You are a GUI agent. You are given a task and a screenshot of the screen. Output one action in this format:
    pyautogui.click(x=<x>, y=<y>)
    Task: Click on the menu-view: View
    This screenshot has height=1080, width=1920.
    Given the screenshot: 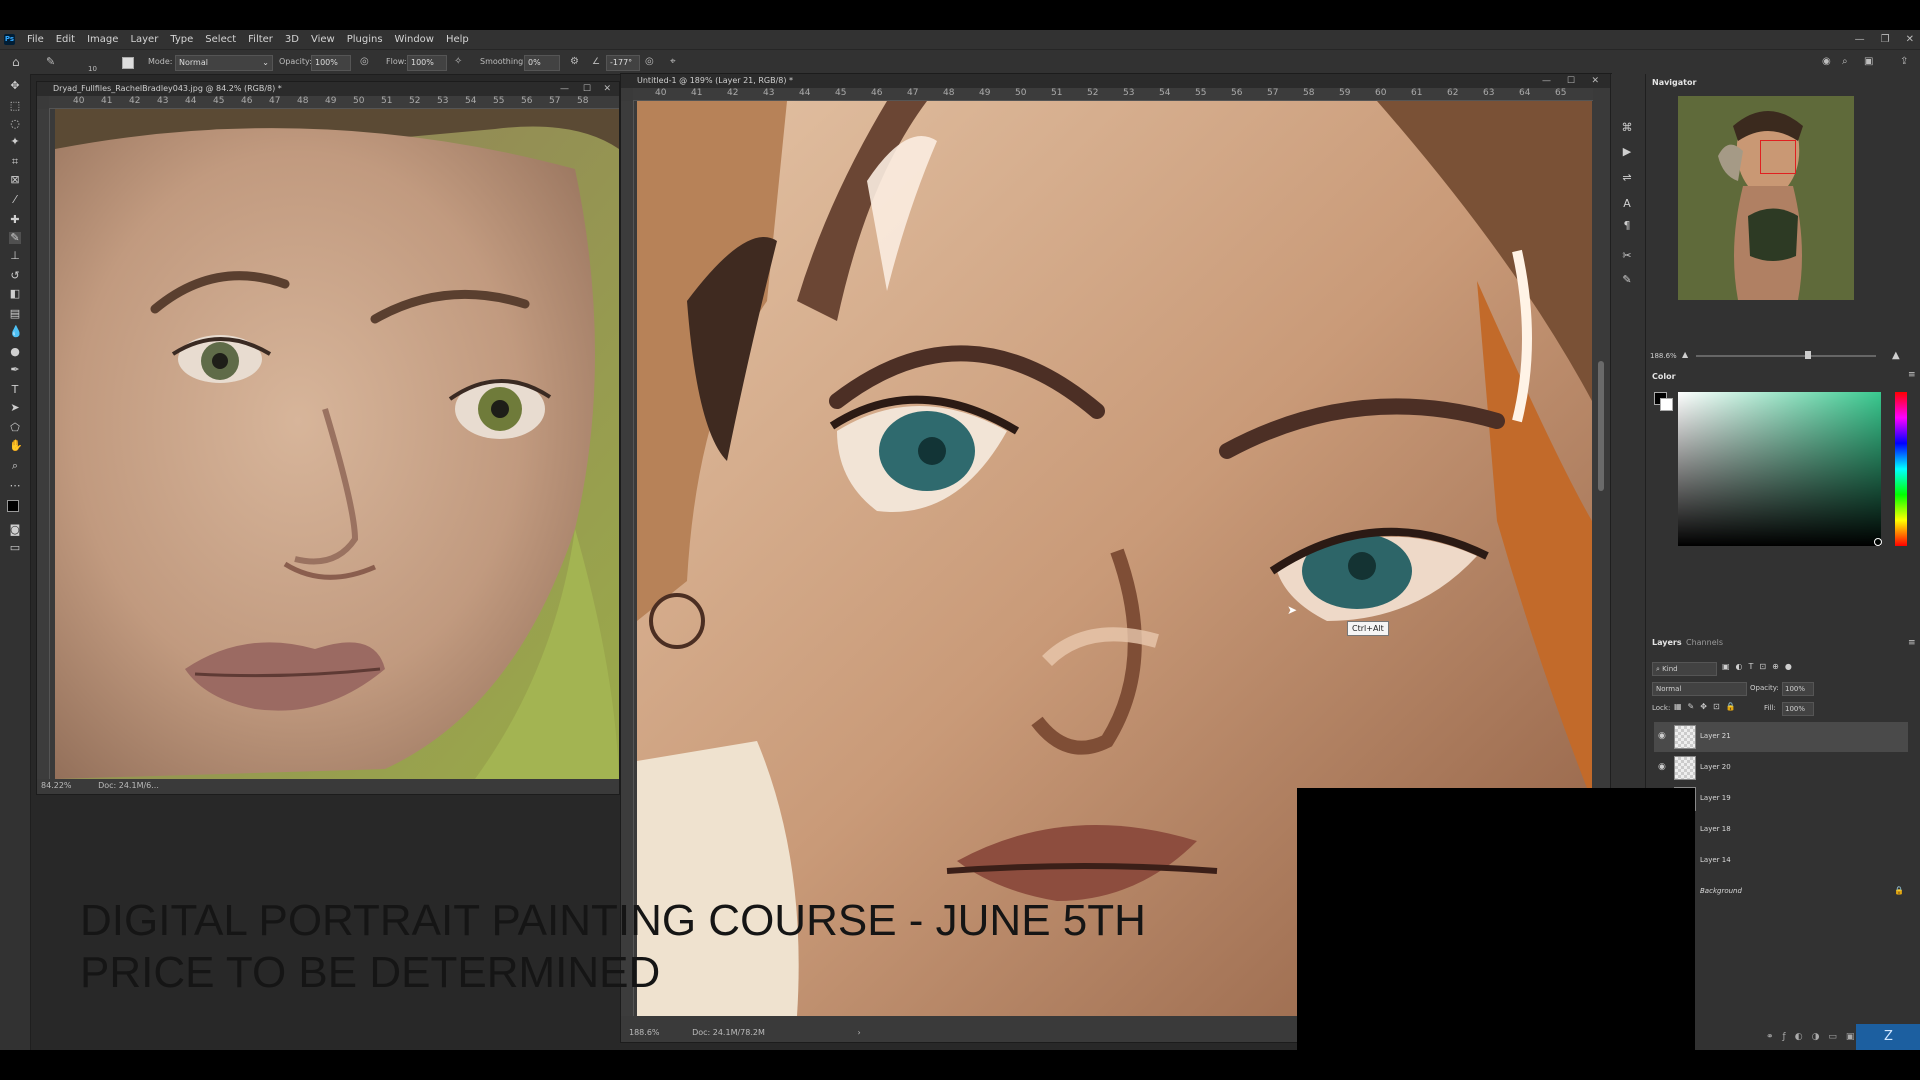 What is the action you would take?
    pyautogui.click(x=323, y=39)
    